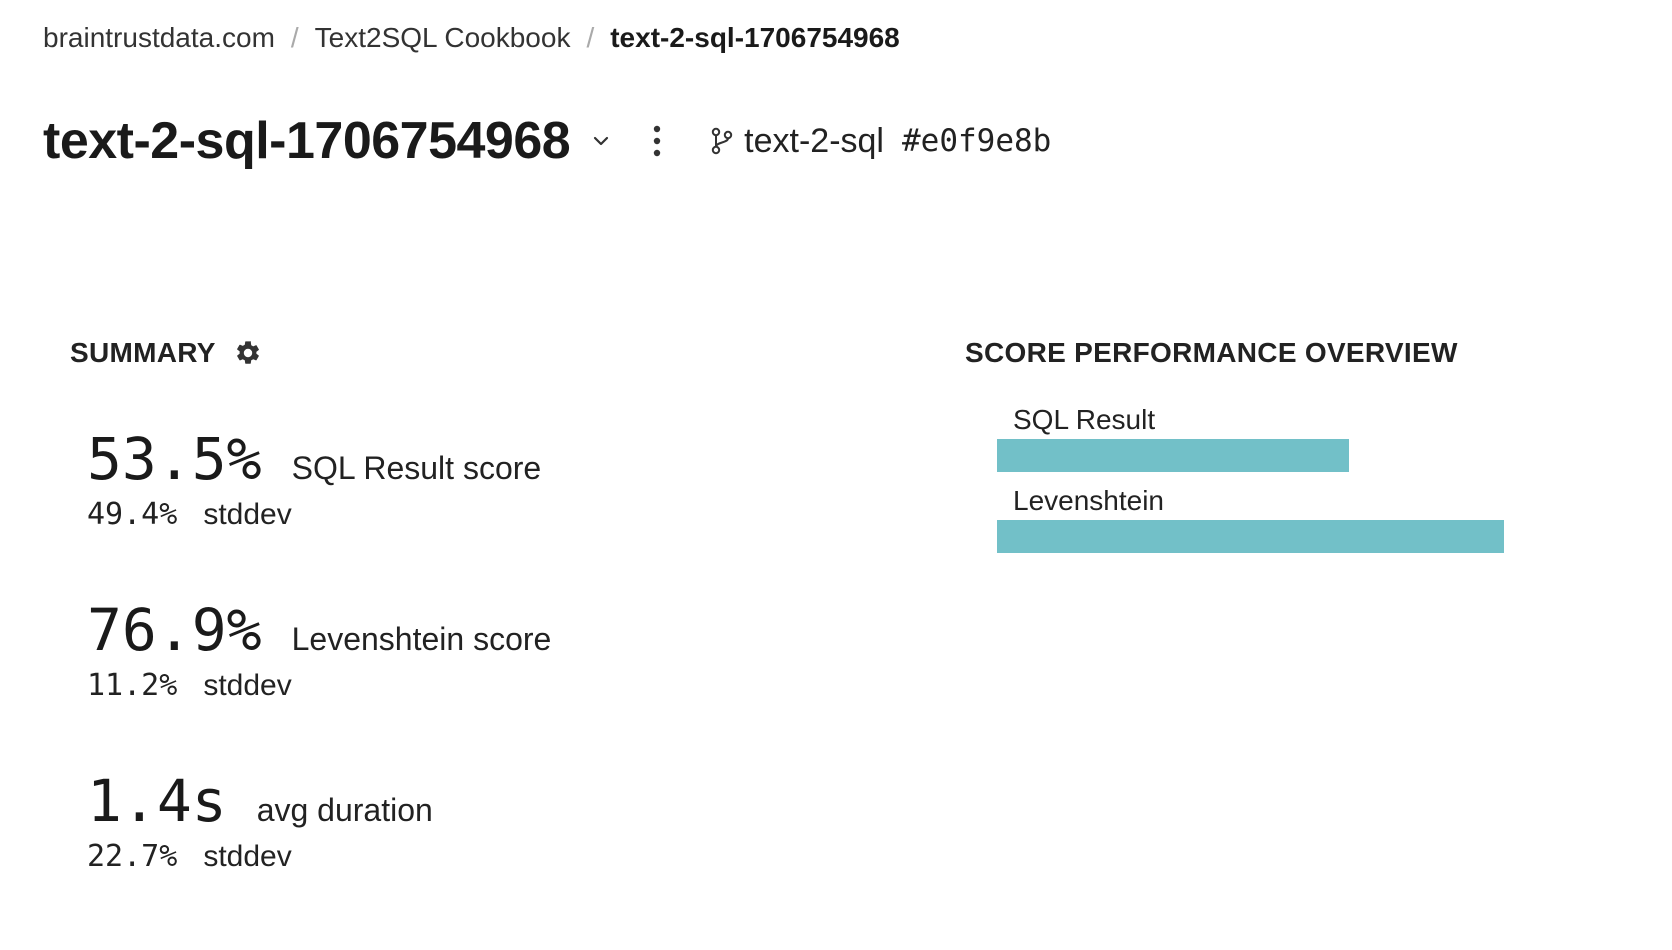 The width and height of the screenshot is (1672, 950). I want to click on summary-title: SUMMARY, so click(143, 352).